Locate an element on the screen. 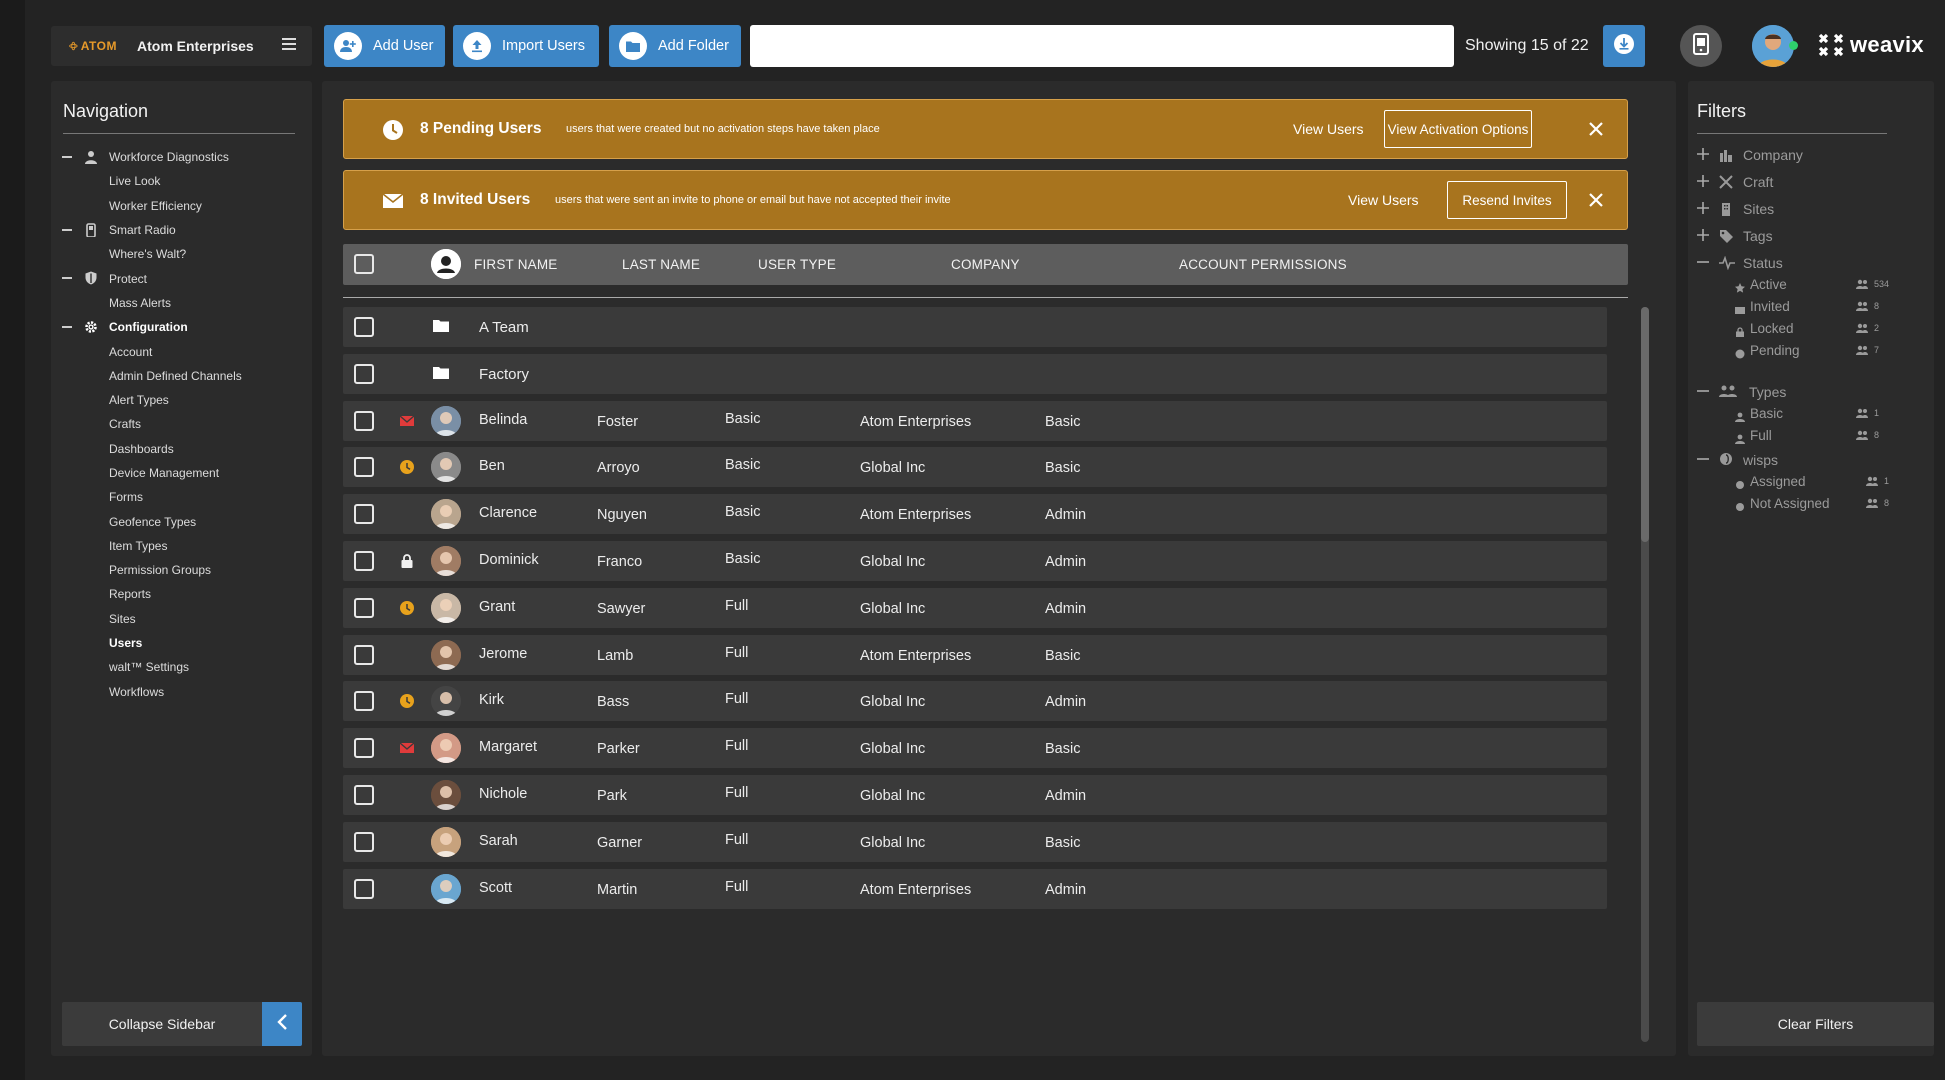  download-button is located at coordinates (1624, 46).